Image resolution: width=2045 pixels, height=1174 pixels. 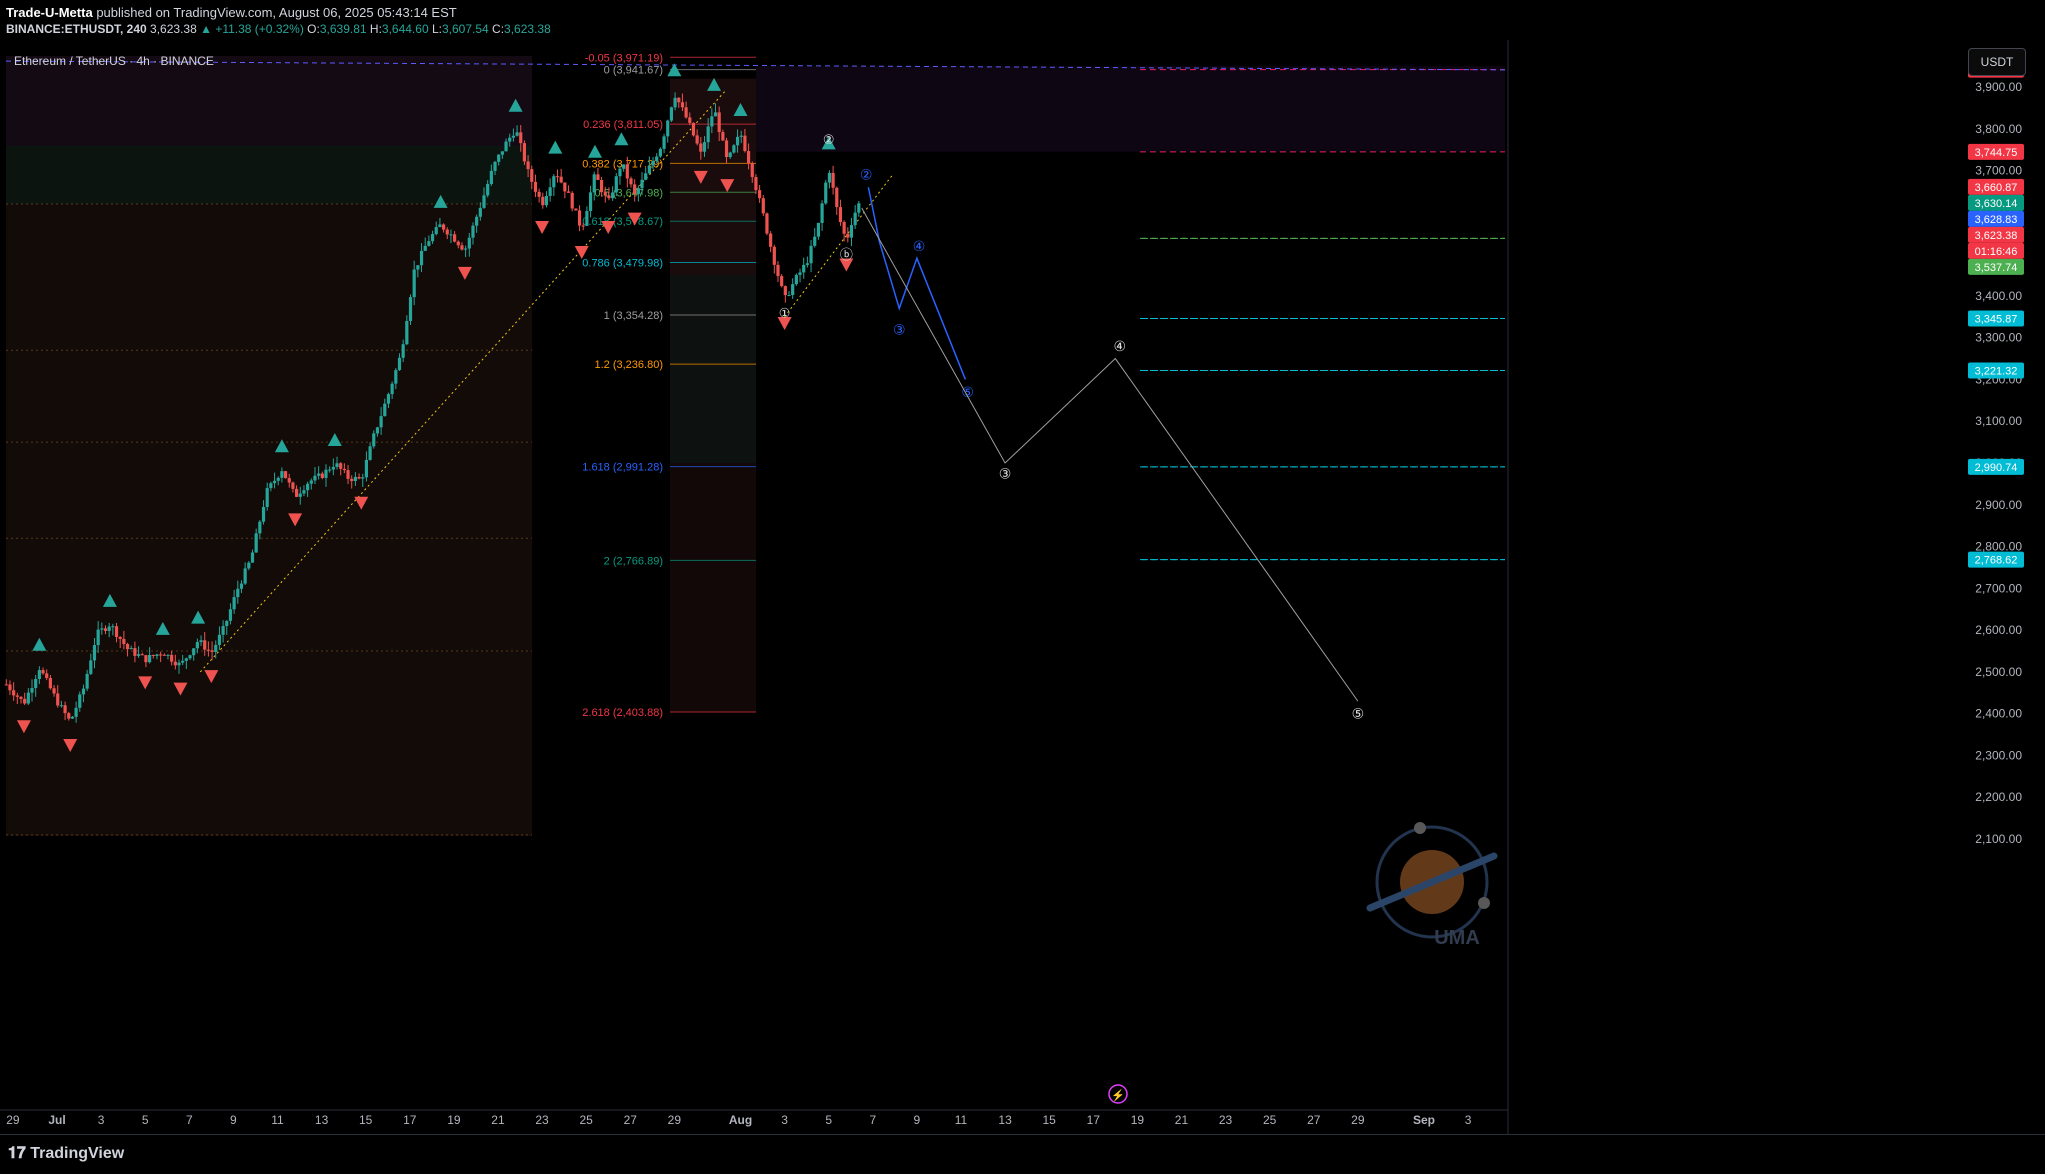 I want to click on price-axis-tick: 3,700.00, so click(x=1998, y=171).